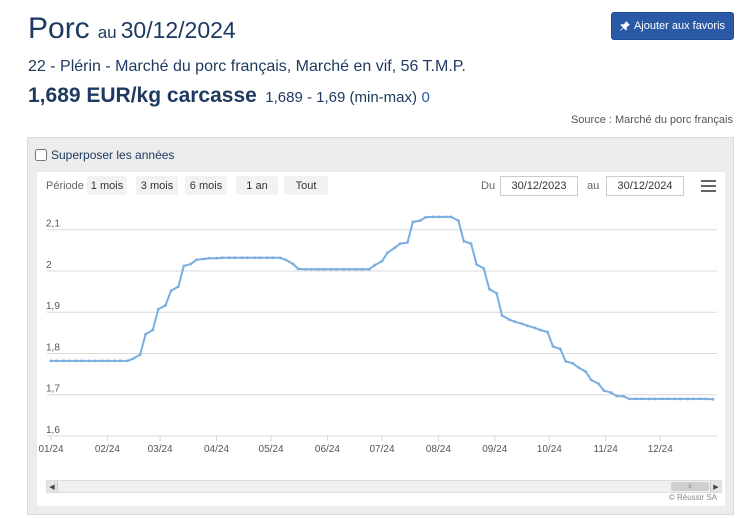 This screenshot has width=747, height=518. I want to click on y-tick-label: 1,8, so click(53, 347).